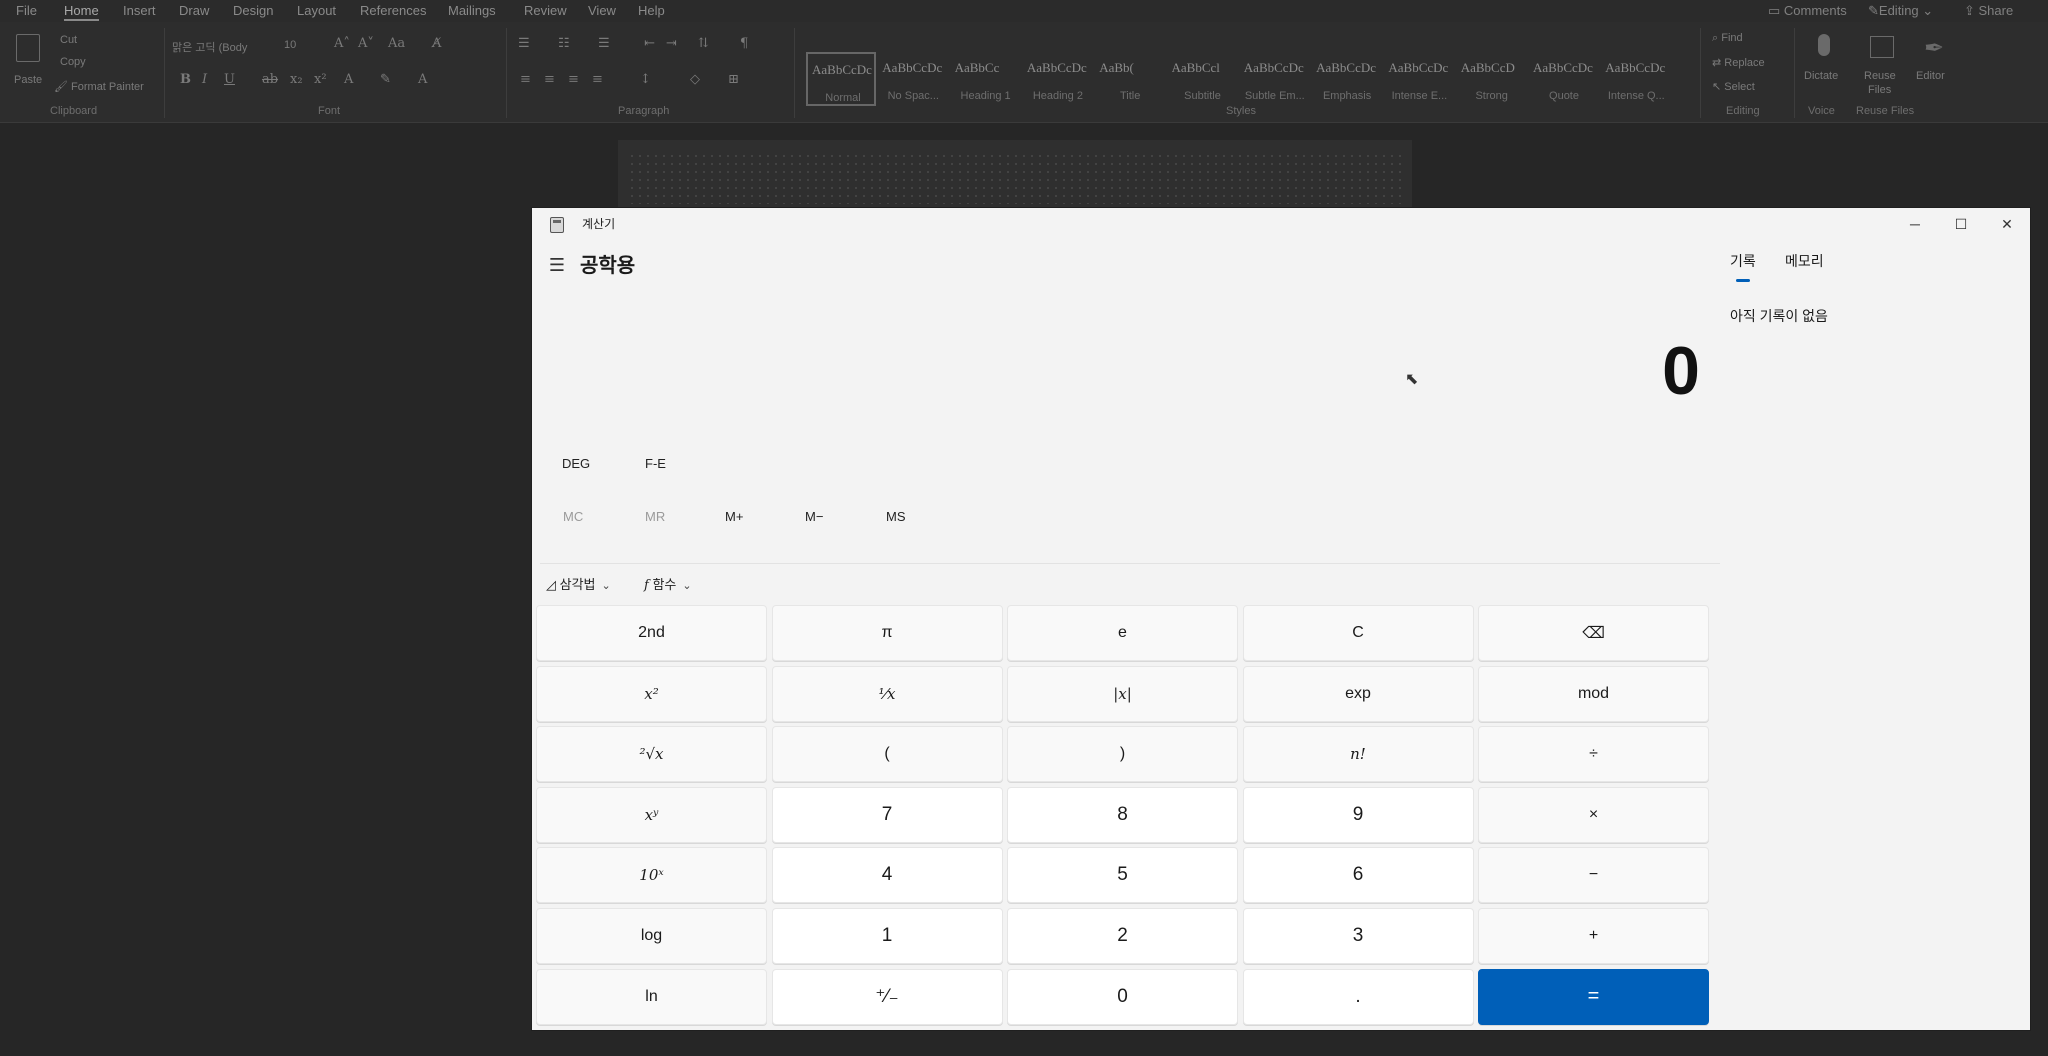  Describe the element at coordinates (1593, 875) in the screenshot. I see `minus-button: −` at that location.